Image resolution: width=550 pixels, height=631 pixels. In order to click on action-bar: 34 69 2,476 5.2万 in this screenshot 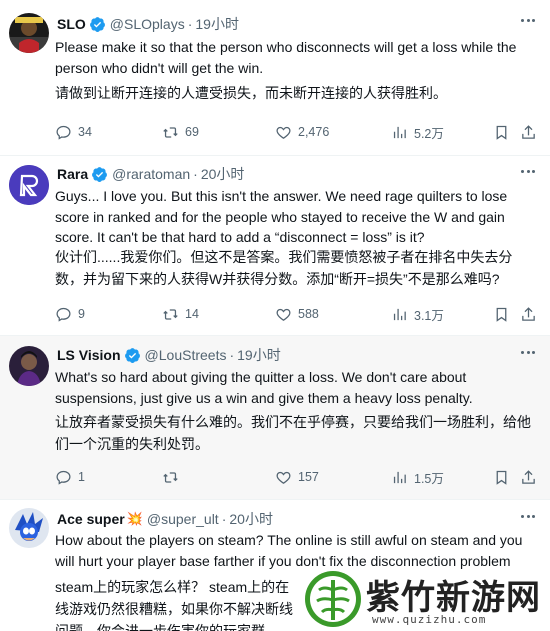, I will do `click(295, 132)`.